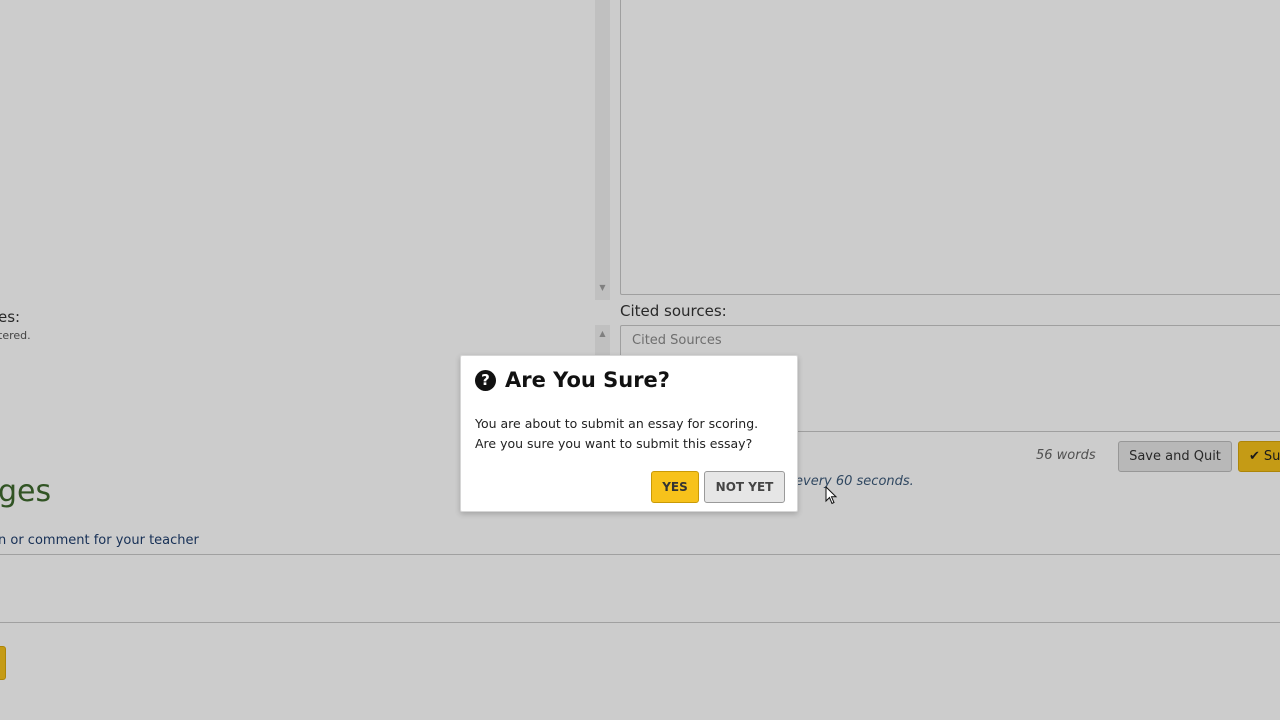 This screenshot has width=1280, height=720. I want to click on question-circle-icon: ?, so click(485, 380).